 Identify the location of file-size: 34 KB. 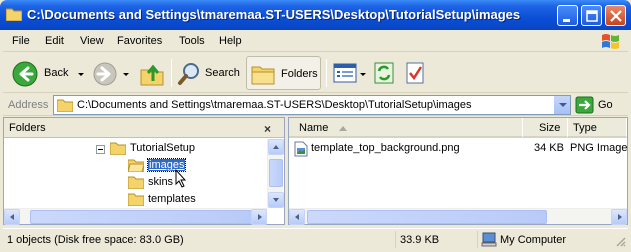
(549, 148).